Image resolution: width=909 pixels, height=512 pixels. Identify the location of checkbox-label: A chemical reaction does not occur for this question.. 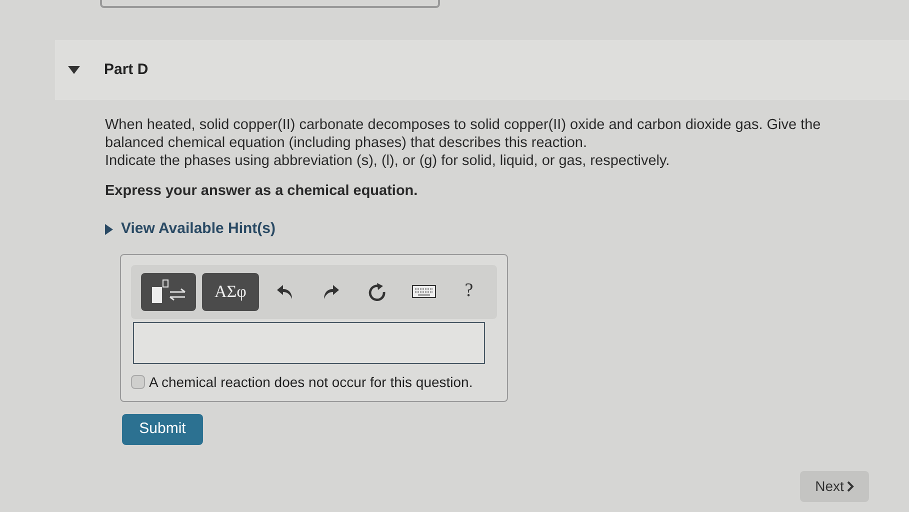
(311, 382).